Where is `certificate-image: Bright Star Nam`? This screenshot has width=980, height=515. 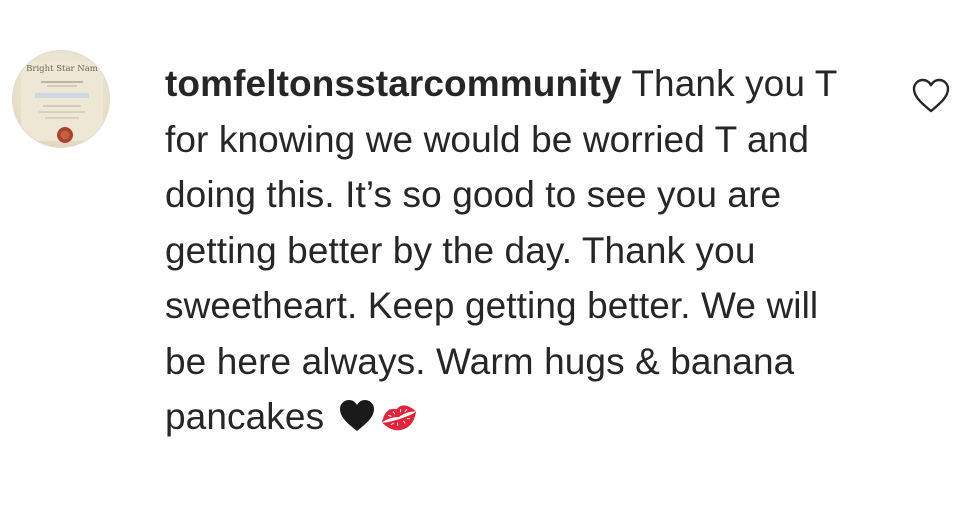
certificate-image: Bright Star Nam is located at coordinates (62, 102).